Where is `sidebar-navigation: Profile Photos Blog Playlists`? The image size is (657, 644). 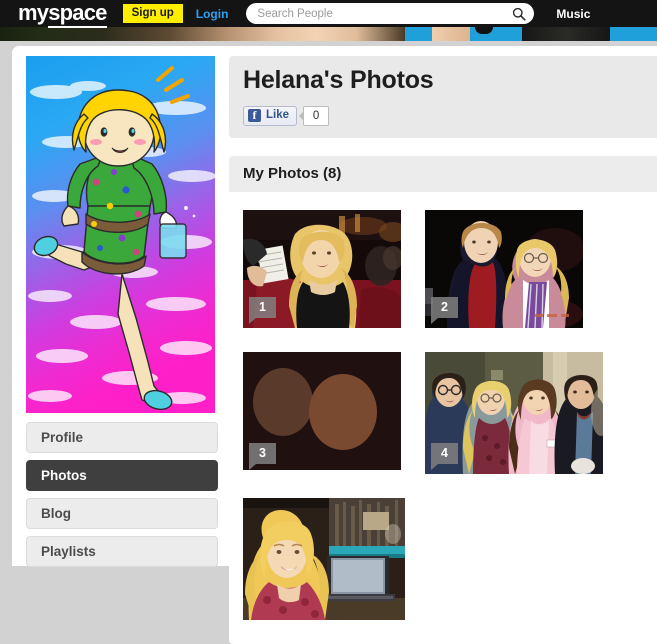
sidebar-navigation: Profile Photos Blog Playlists is located at coordinates (122, 494).